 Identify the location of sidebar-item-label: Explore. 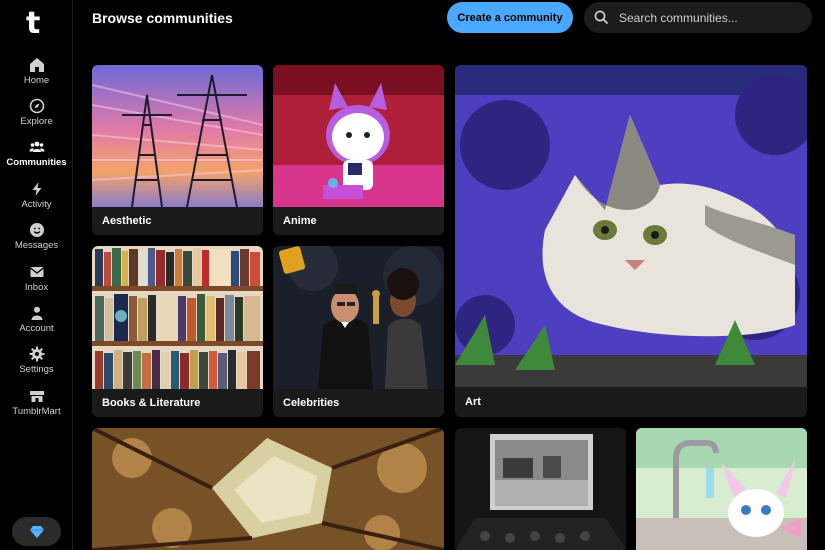
(36, 121).